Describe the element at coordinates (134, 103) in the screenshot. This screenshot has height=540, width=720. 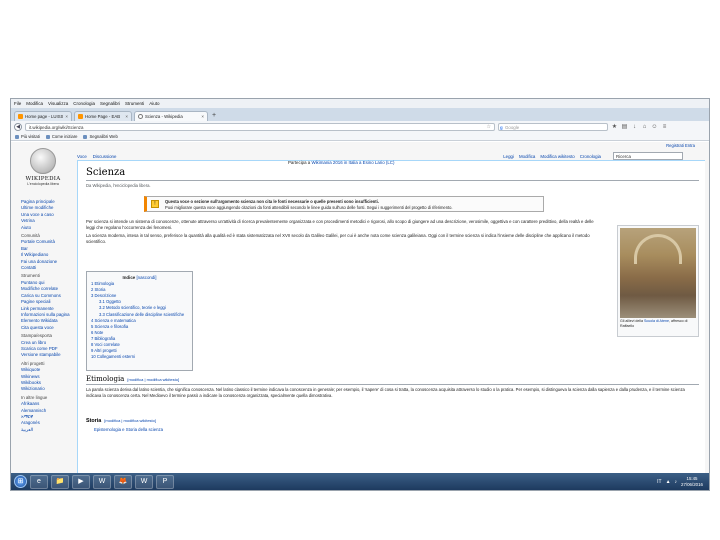
I see `menu-tools: Strumenti` at that location.